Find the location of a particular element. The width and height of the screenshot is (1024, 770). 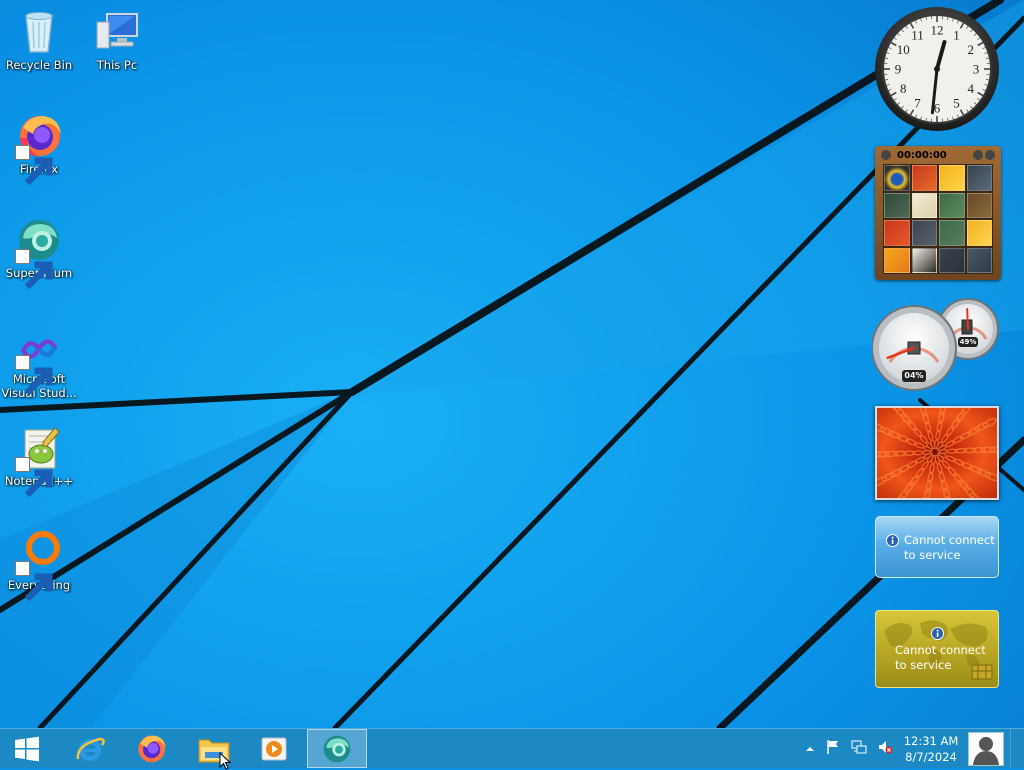

currency-error-message: Cannot connect to service is located at coordinates (949, 548).